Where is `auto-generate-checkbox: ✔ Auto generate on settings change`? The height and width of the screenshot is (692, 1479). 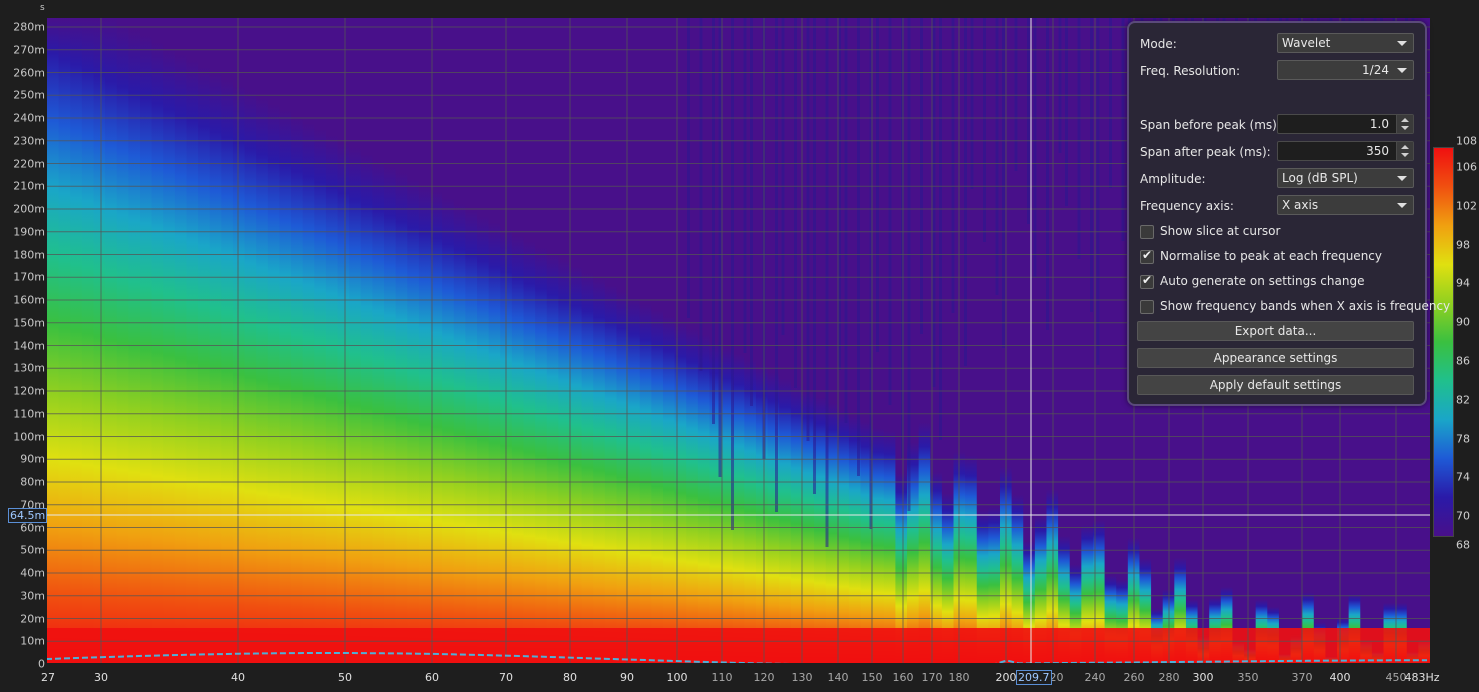
auto-generate-checkbox: ✔ Auto generate on settings change is located at coordinates (1280, 281).